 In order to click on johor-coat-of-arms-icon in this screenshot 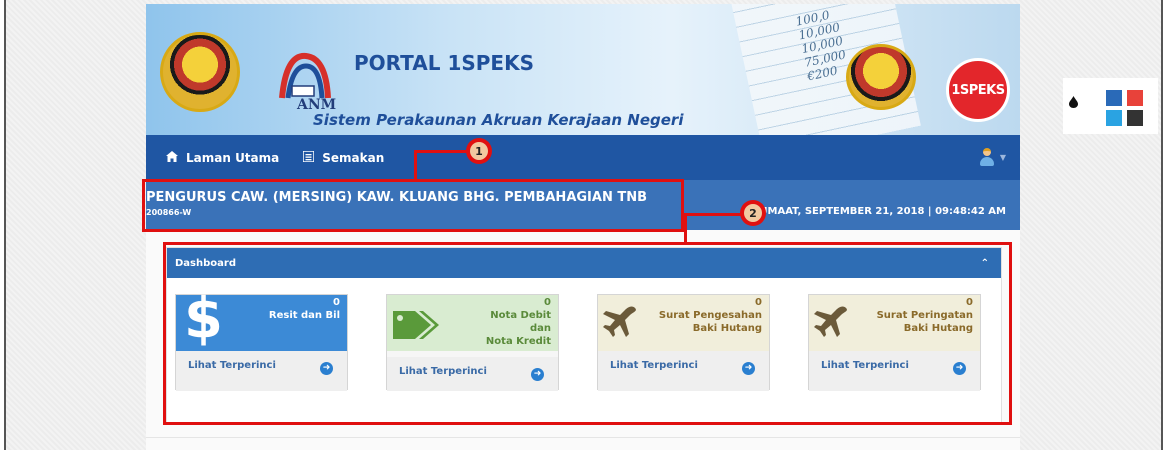, I will do `click(881, 77)`.